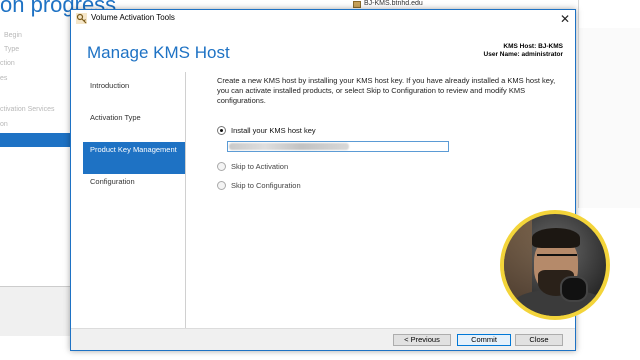 The image size is (640, 360). What do you see at coordinates (221, 130) in the screenshot?
I see `radio-selected-icon` at bounding box center [221, 130].